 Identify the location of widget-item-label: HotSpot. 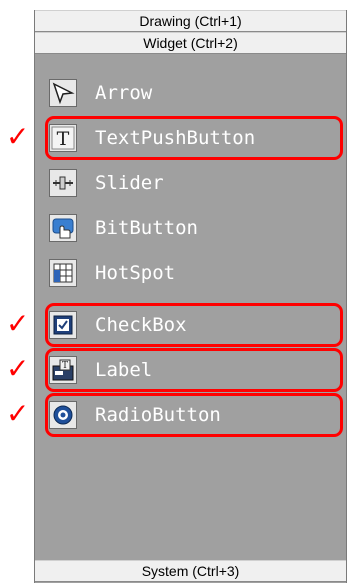
(135, 273).